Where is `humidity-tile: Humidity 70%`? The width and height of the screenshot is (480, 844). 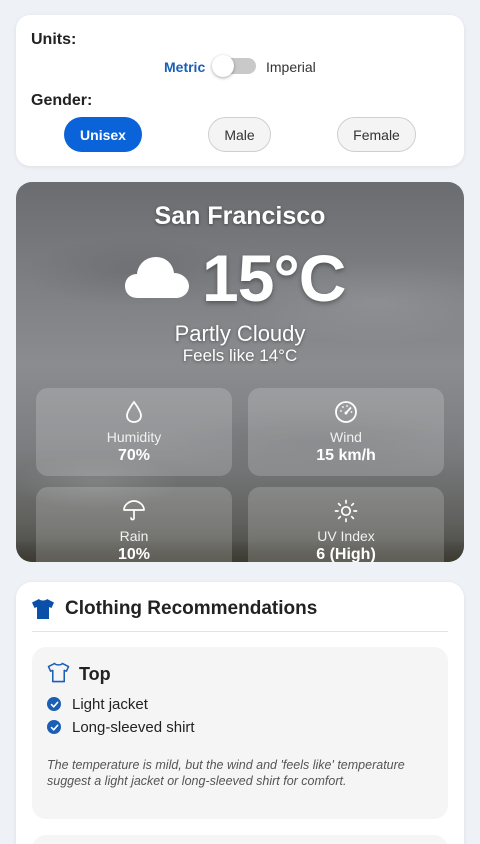
humidity-tile: Humidity 70% is located at coordinates (134, 432).